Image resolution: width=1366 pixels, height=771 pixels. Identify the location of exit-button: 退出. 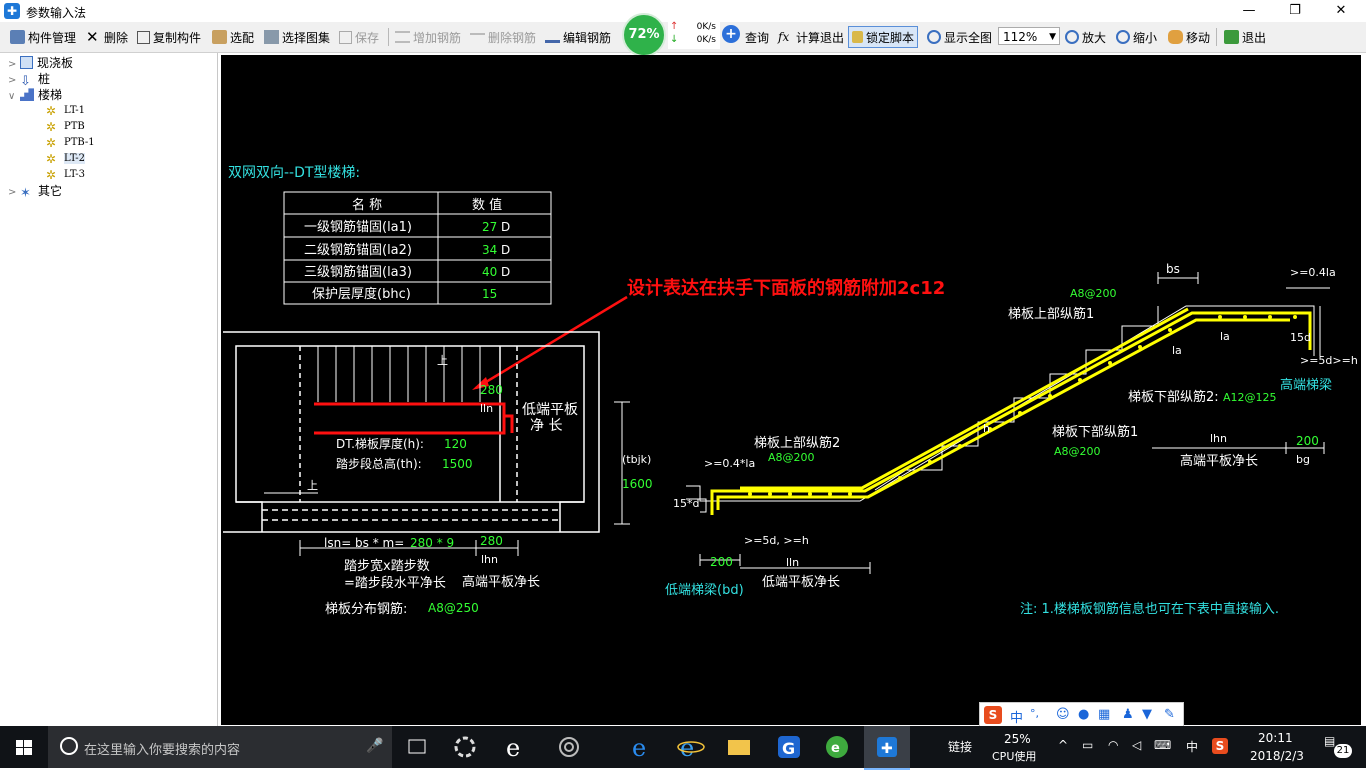
(1245, 37).